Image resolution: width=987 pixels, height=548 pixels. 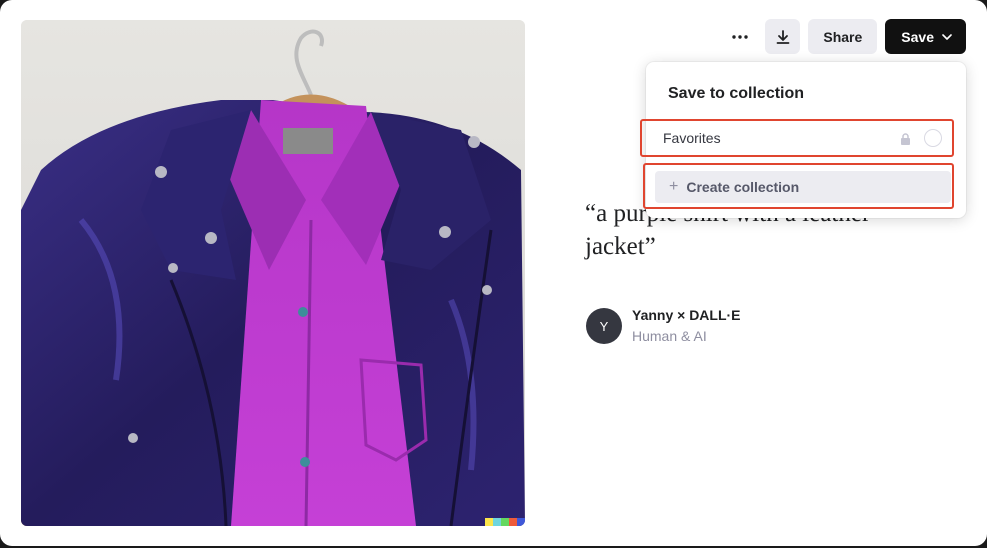 What do you see at coordinates (905, 139) in the screenshot?
I see `lock-icon` at bounding box center [905, 139].